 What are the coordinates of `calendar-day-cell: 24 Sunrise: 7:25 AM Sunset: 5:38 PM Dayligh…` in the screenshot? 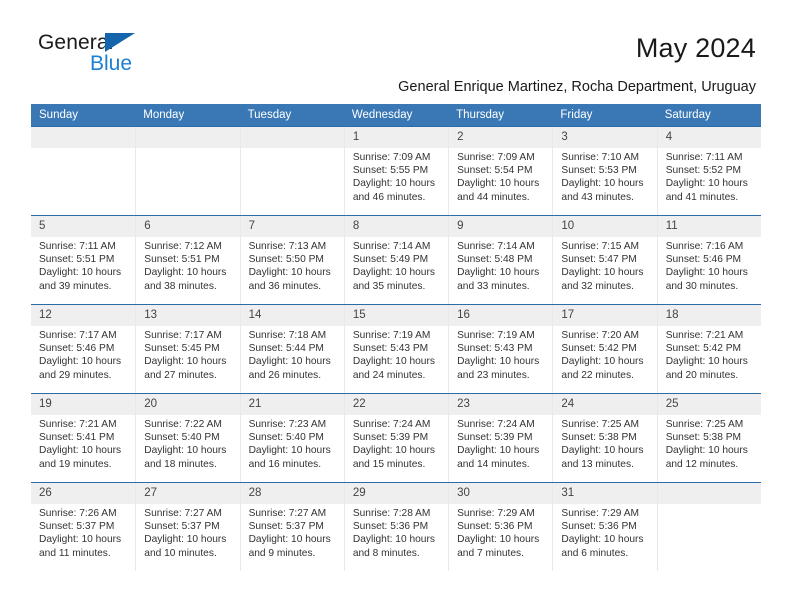 It's located at (604, 438).